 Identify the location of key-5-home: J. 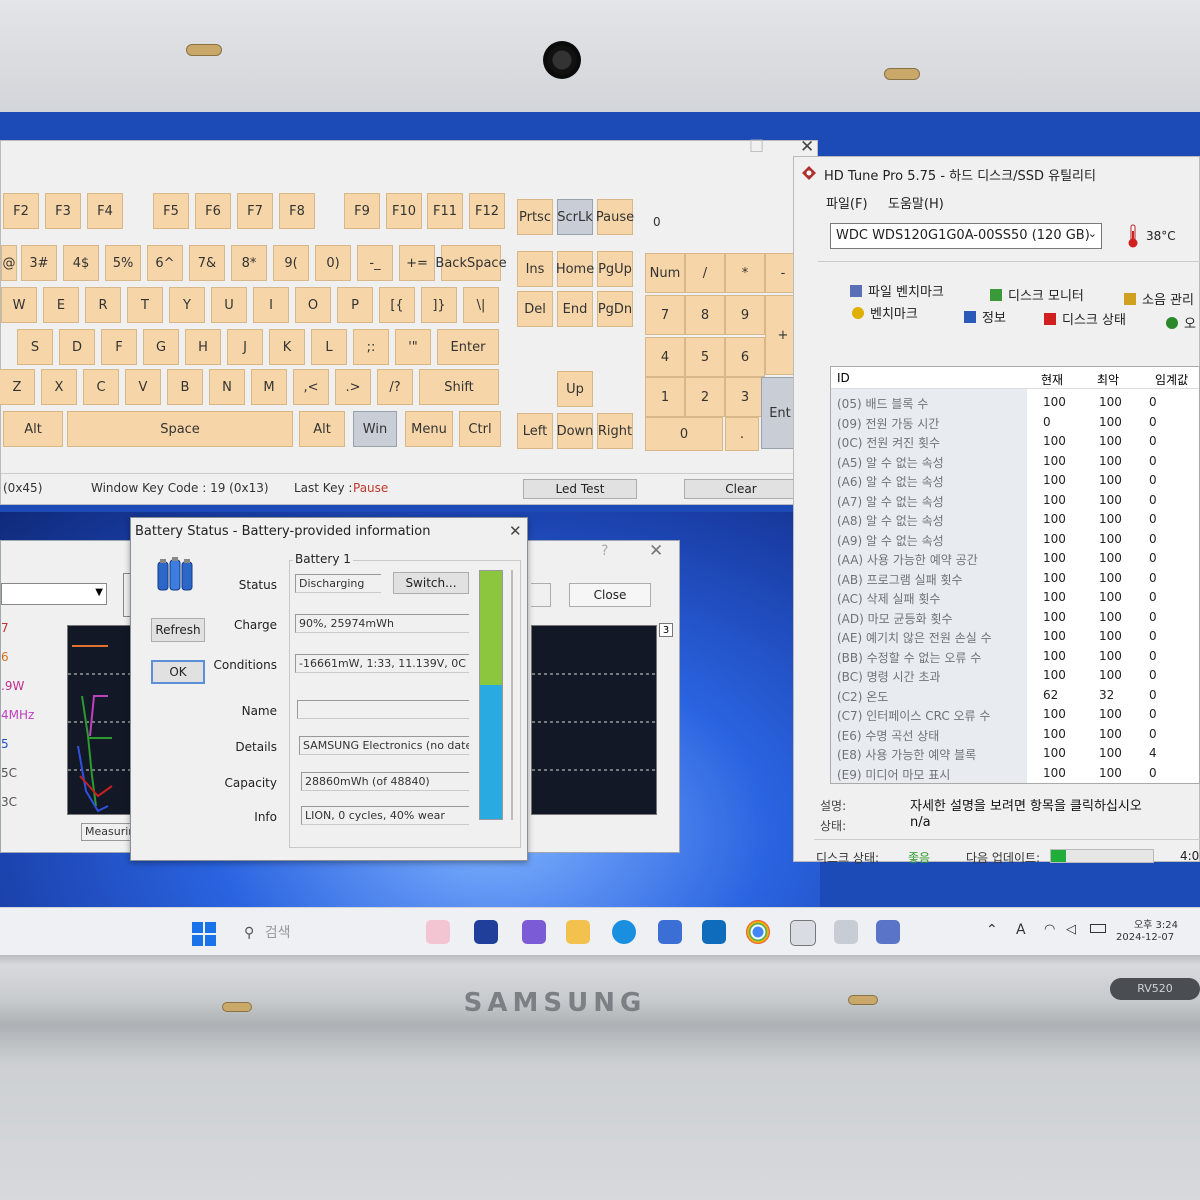
(245, 347).